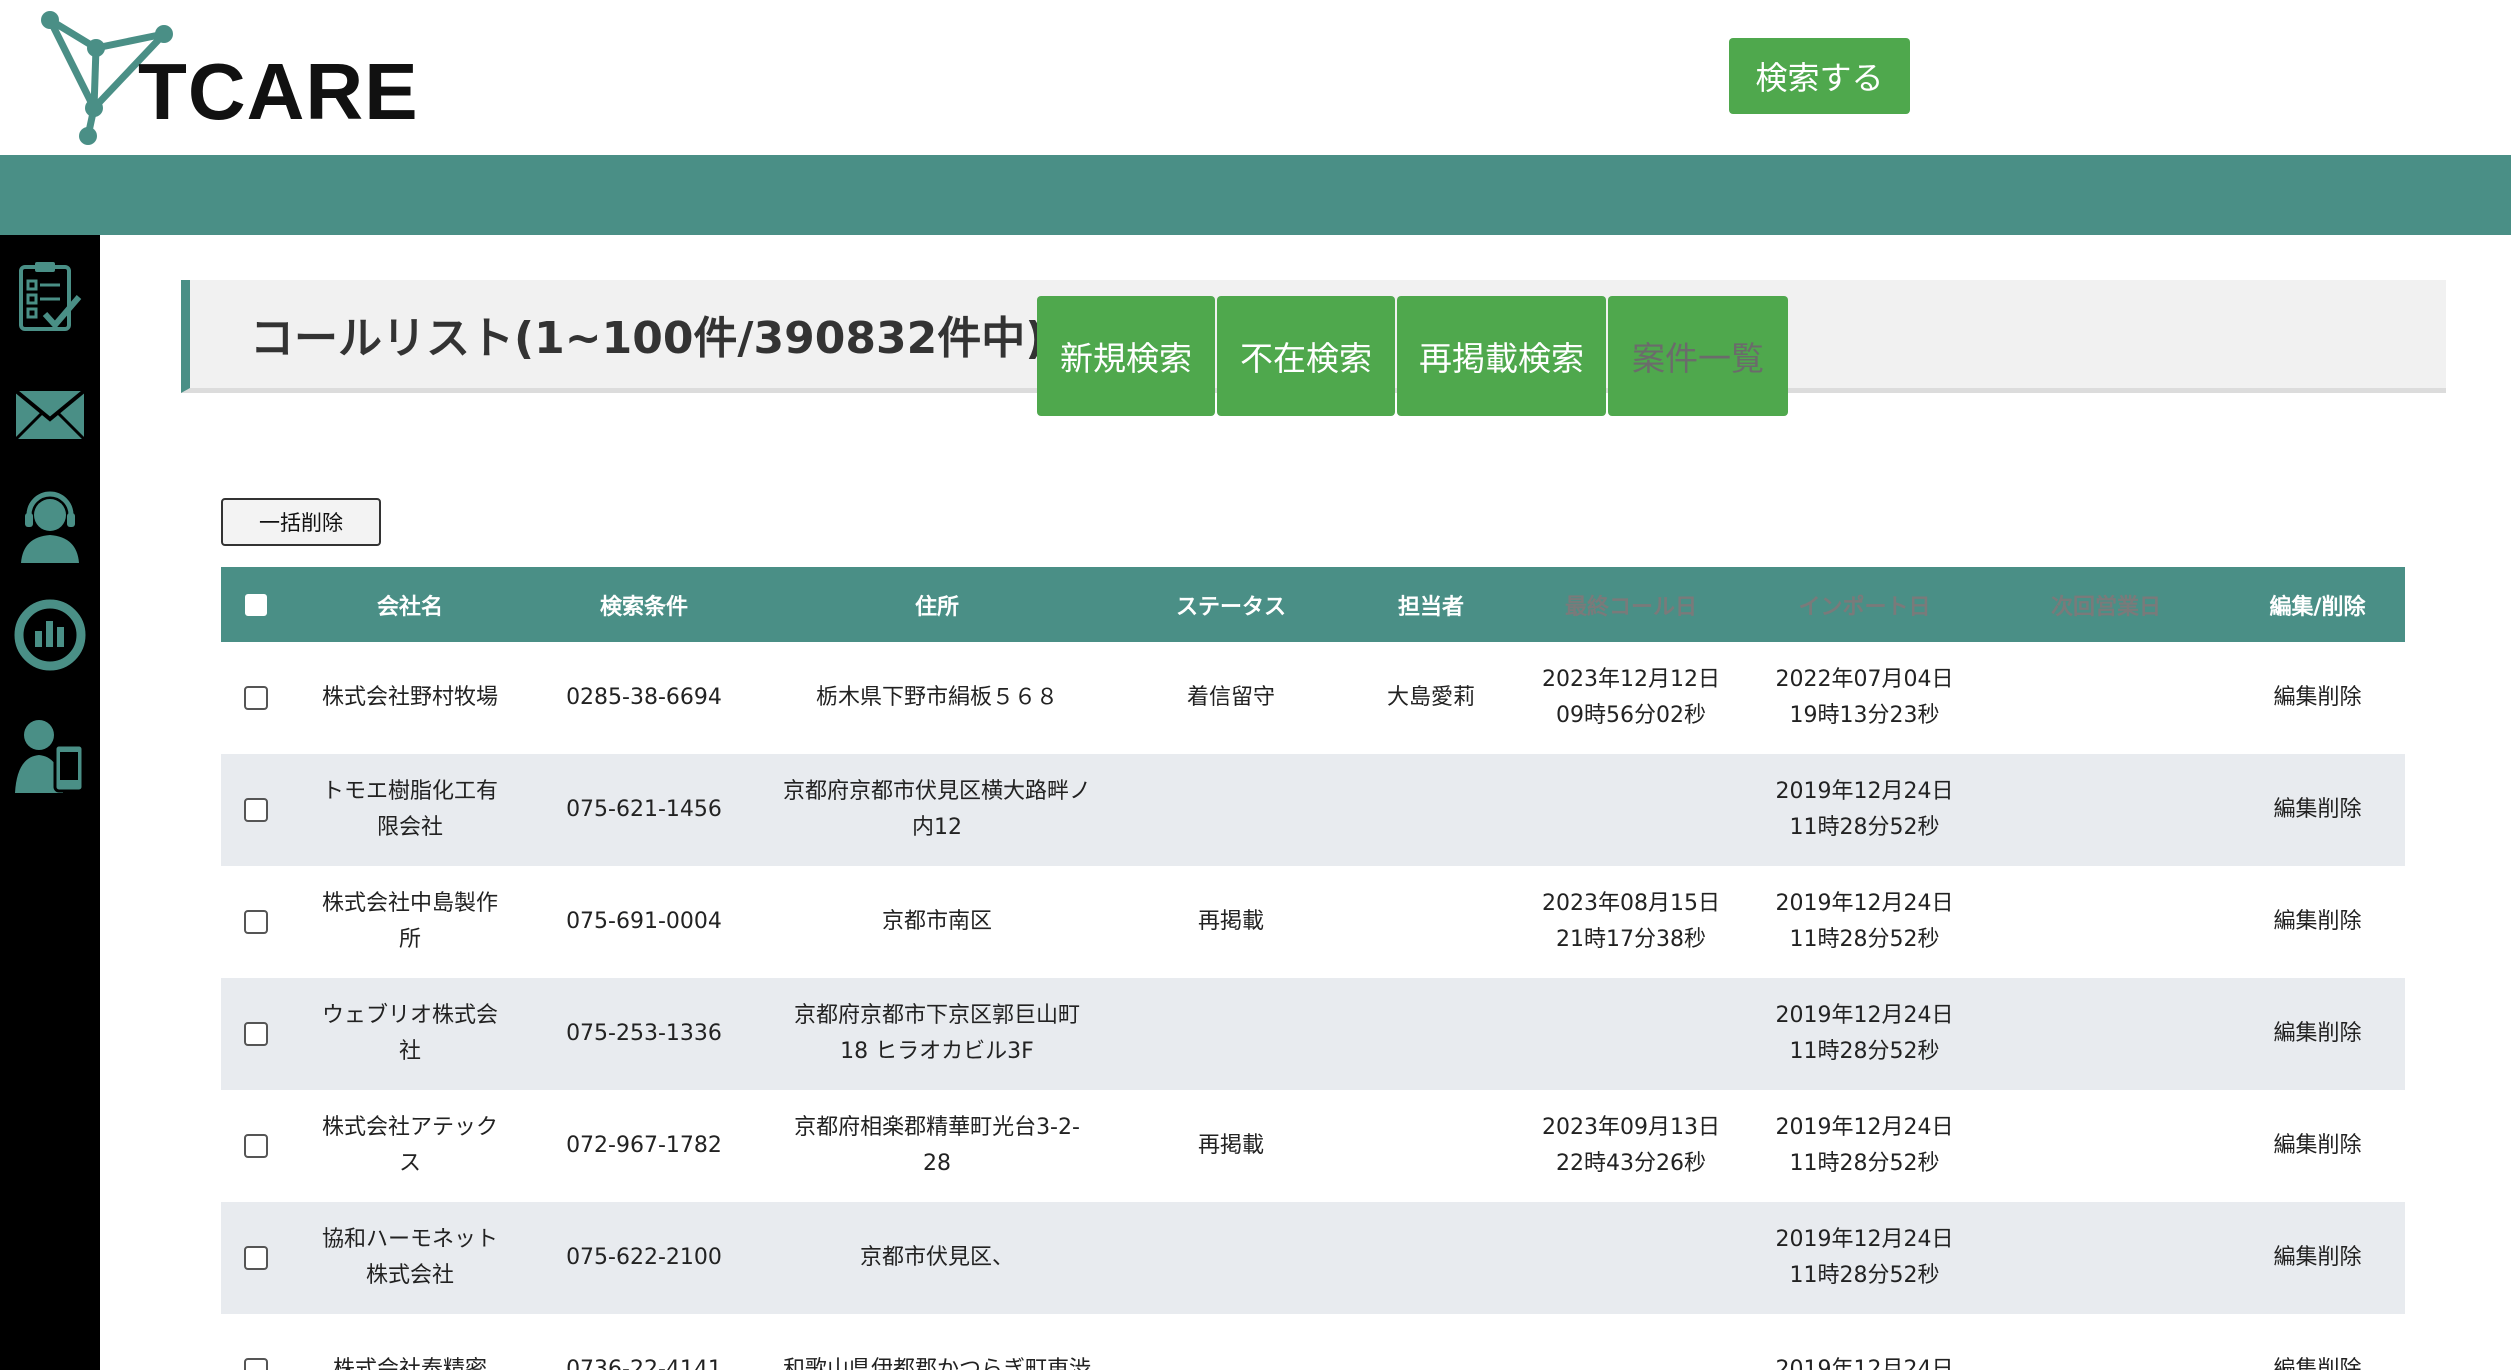 The width and height of the screenshot is (2511, 1370). I want to click on address-line: 18 ヒラオカビル3F, so click(937, 1051).